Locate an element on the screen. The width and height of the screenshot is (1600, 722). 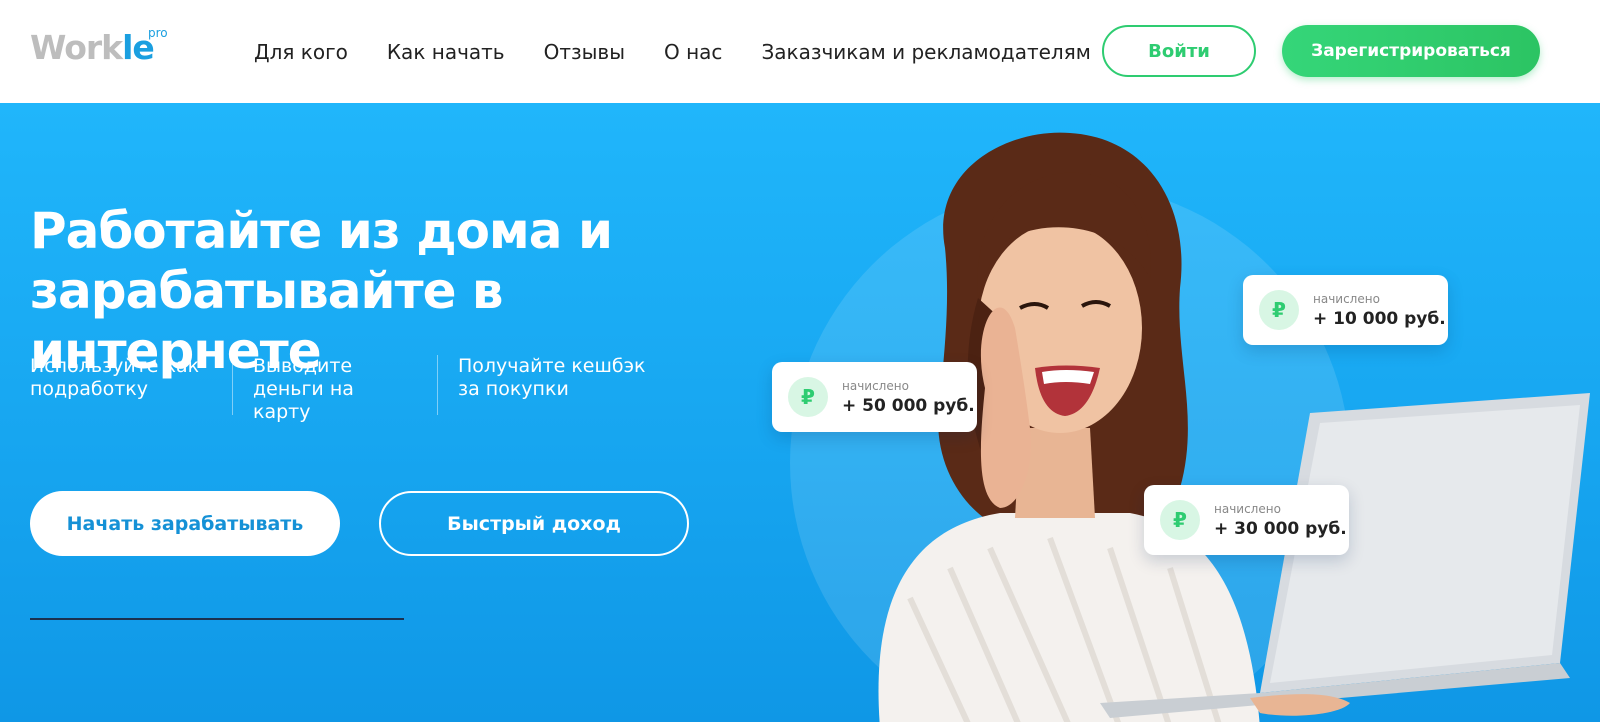
bottom-divider is located at coordinates (217, 619).